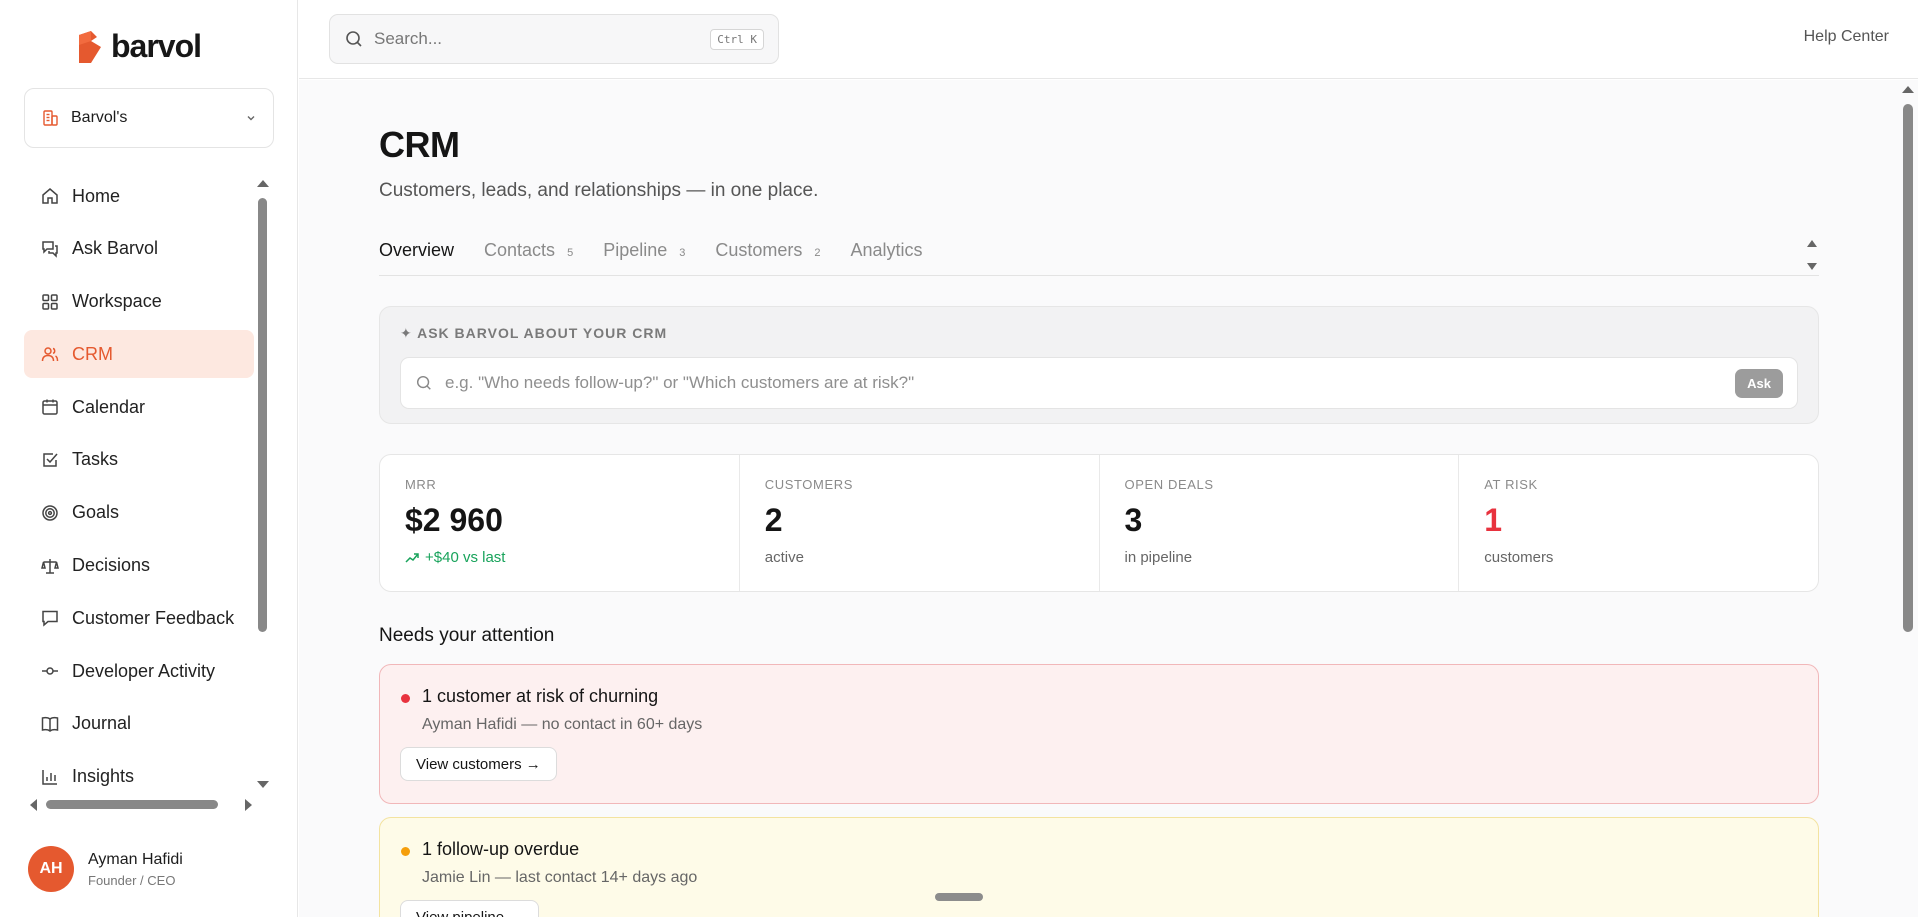  What do you see at coordinates (144, 670) in the screenshot?
I see `sidebar-item-label: Developer Activity` at bounding box center [144, 670].